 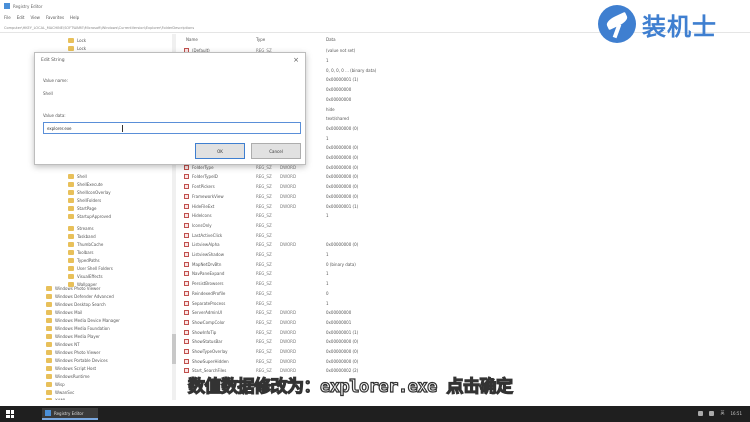 What do you see at coordinates (341, 264) in the screenshot?
I see `value-data: 0 (binary data)` at bounding box center [341, 264].